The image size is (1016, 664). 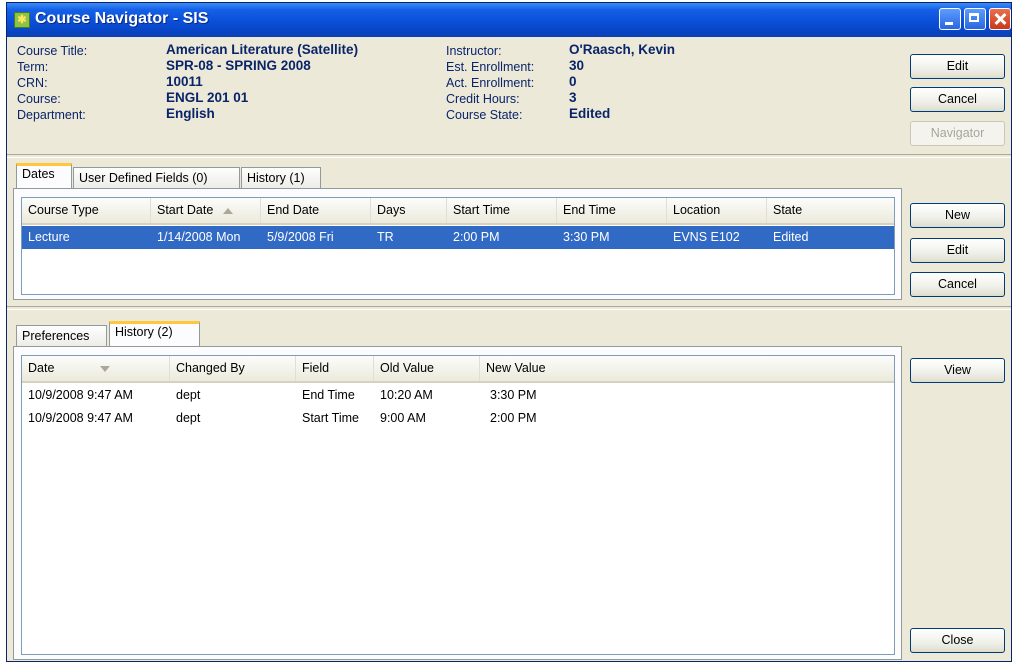 What do you see at coordinates (335, 368) in the screenshot?
I see `col-field: Field` at bounding box center [335, 368].